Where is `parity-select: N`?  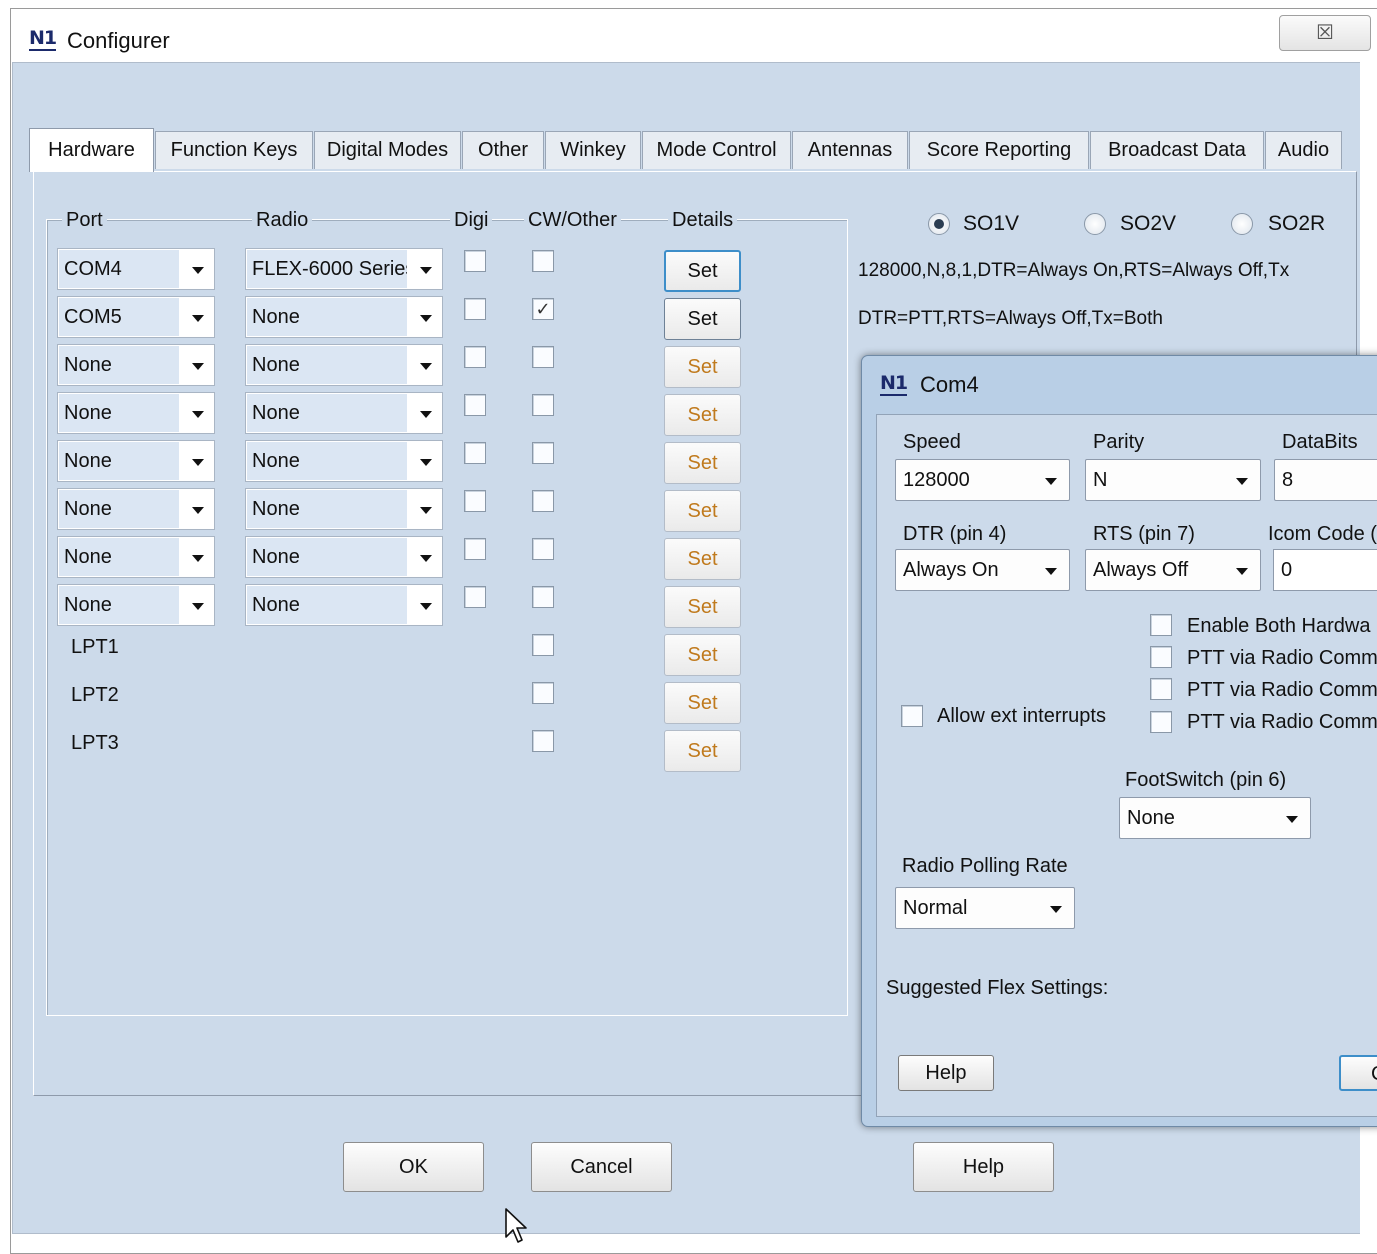
parity-select: N is located at coordinates (1173, 480).